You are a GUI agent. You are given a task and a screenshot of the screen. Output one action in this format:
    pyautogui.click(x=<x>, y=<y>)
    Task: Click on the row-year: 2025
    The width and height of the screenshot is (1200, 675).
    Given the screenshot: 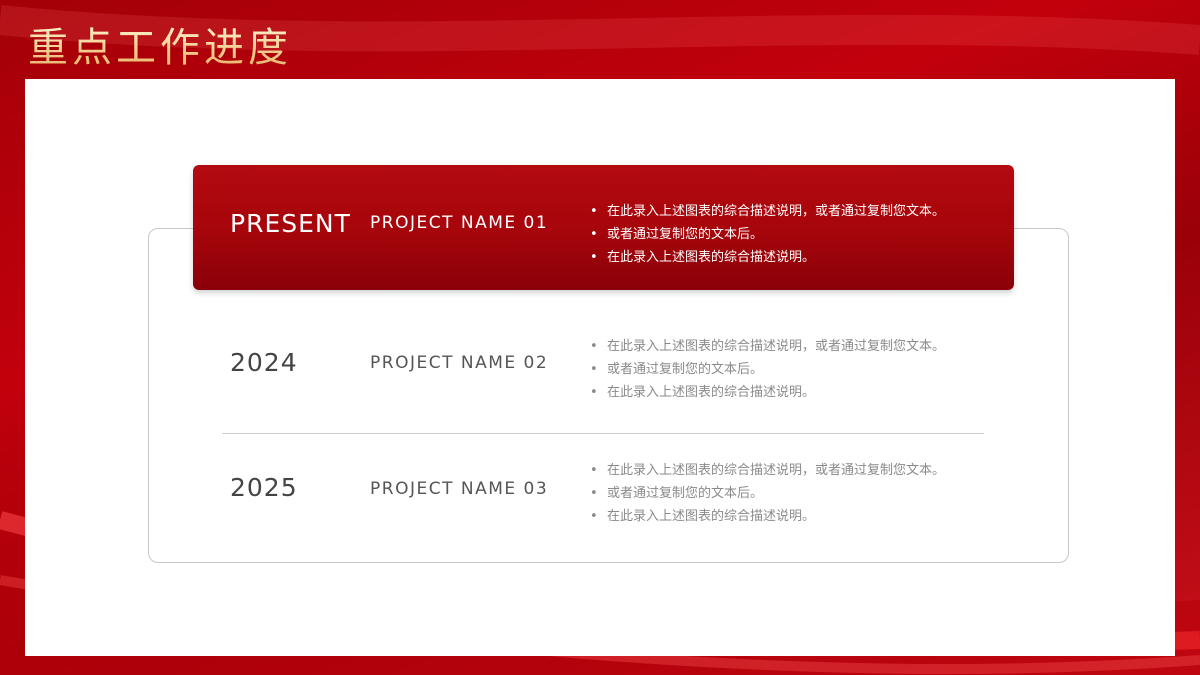 What is the action you would take?
    pyautogui.click(x=264, y=487)
    